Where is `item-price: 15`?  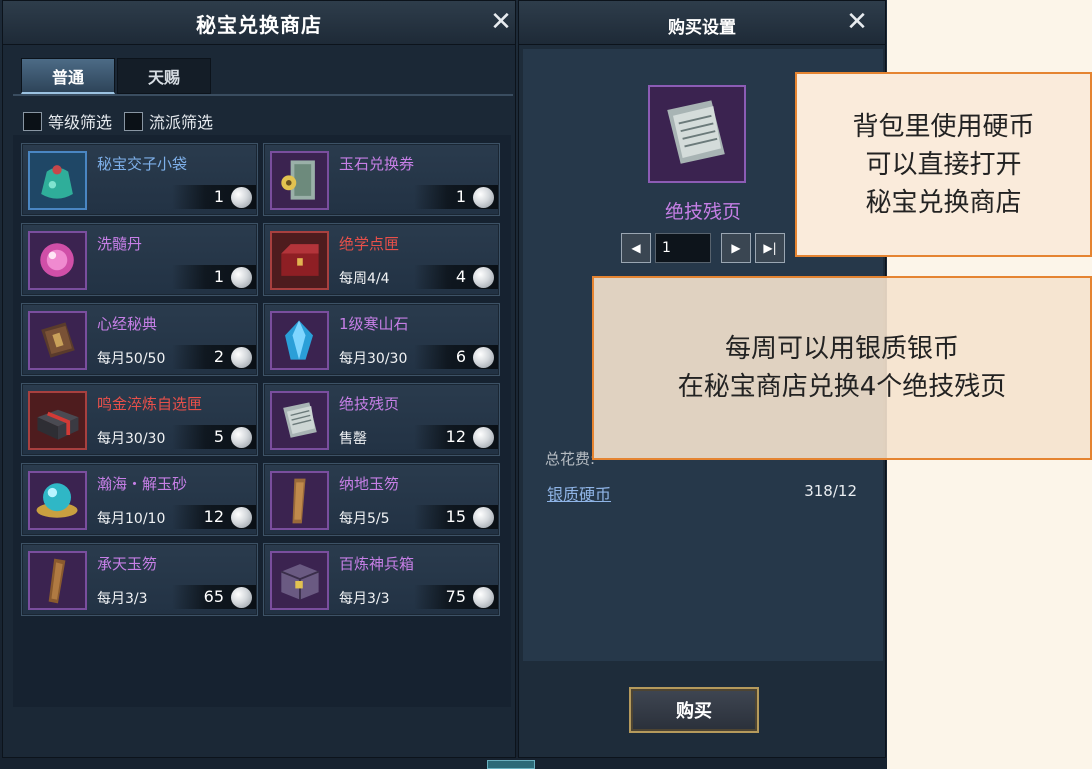
item-price: 15 is located at coordinates (455, 516).